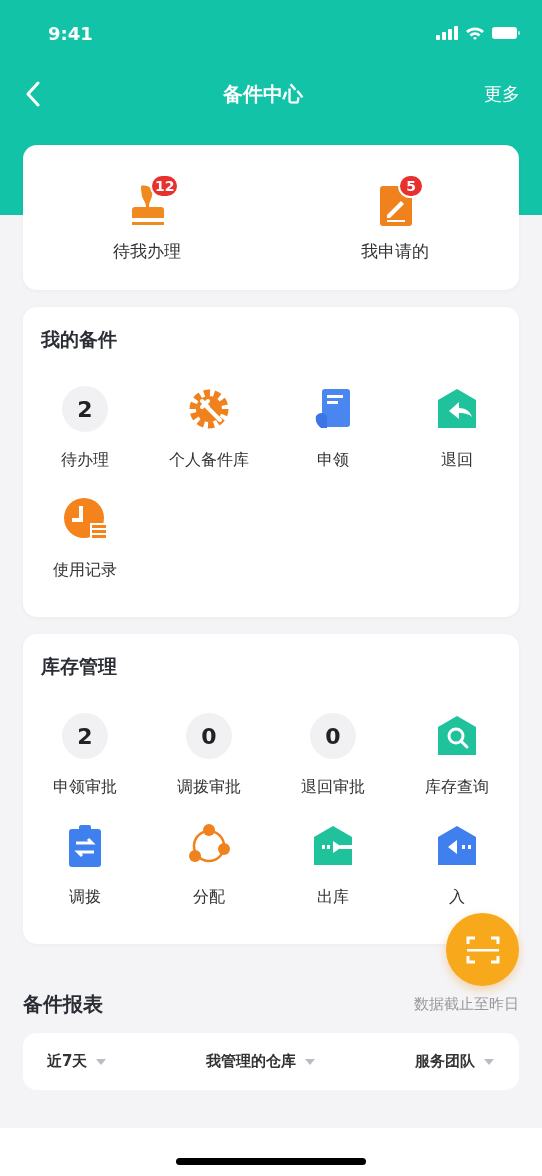 This screenshot has height=1176, width=542. I want to click on menu-label: 申领审批, so click(85, 787).